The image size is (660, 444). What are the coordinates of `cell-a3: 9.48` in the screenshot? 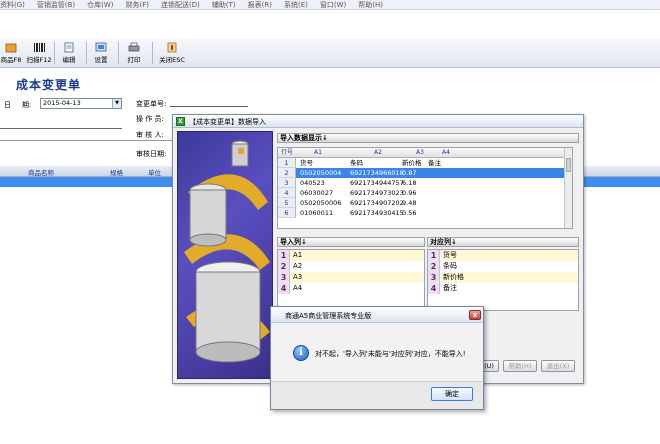 It's located at (409, 203).